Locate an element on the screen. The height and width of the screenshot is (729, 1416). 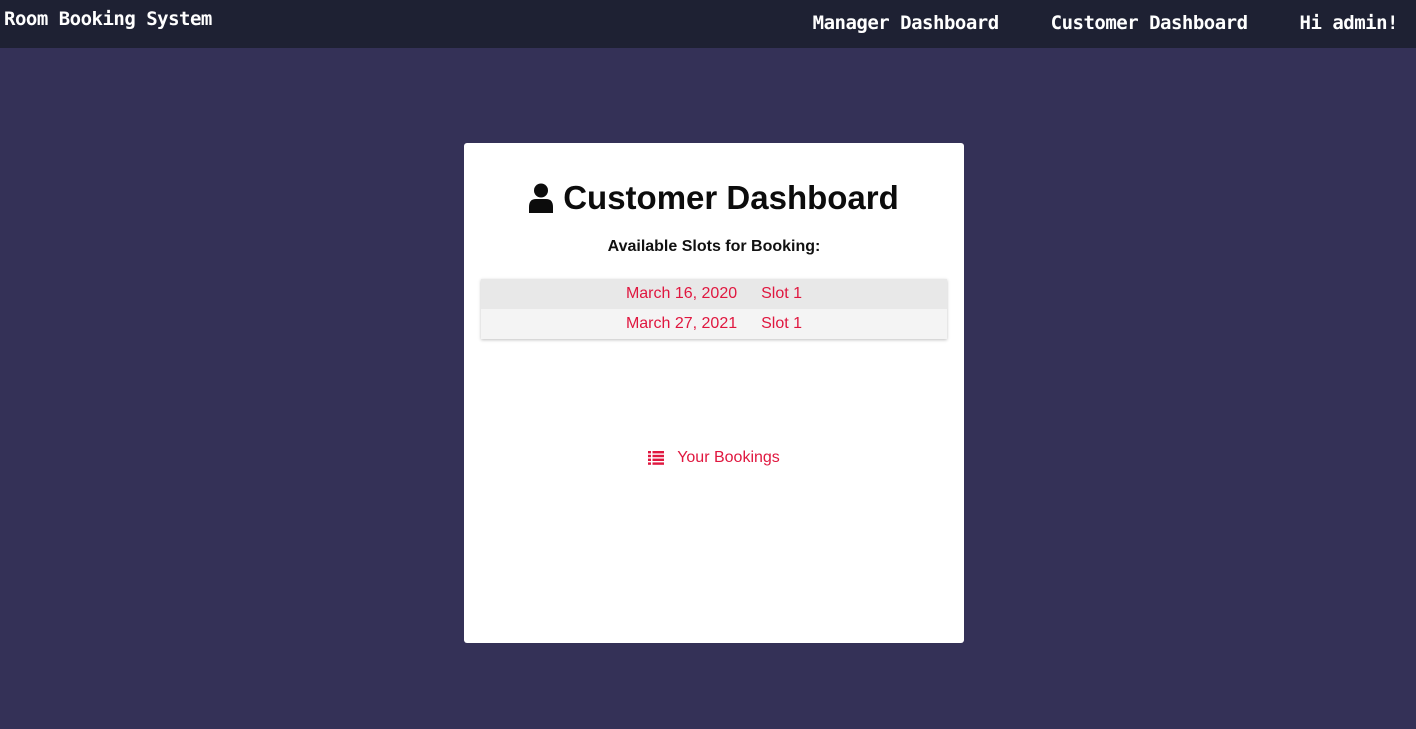
nav-user-greeting: Hi admin! is located at coordinates (1349, 23).